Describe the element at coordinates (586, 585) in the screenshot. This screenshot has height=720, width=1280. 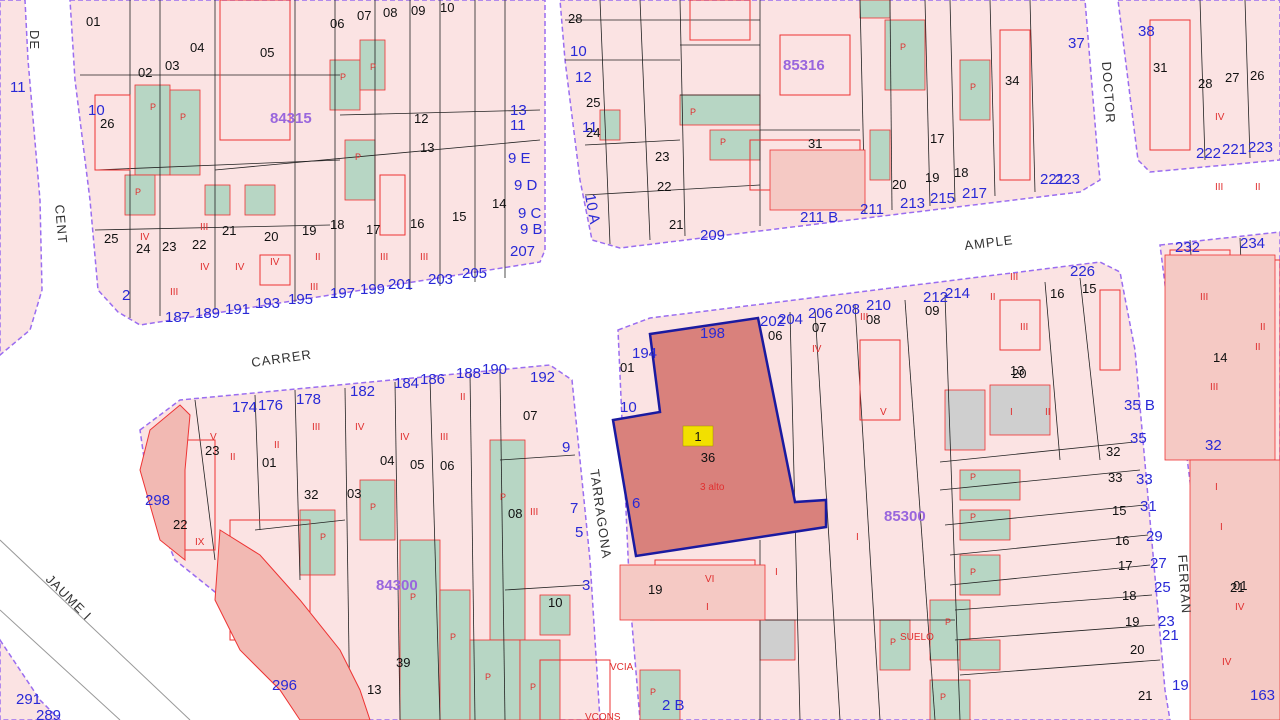
I see `street-number: 3` at that location.